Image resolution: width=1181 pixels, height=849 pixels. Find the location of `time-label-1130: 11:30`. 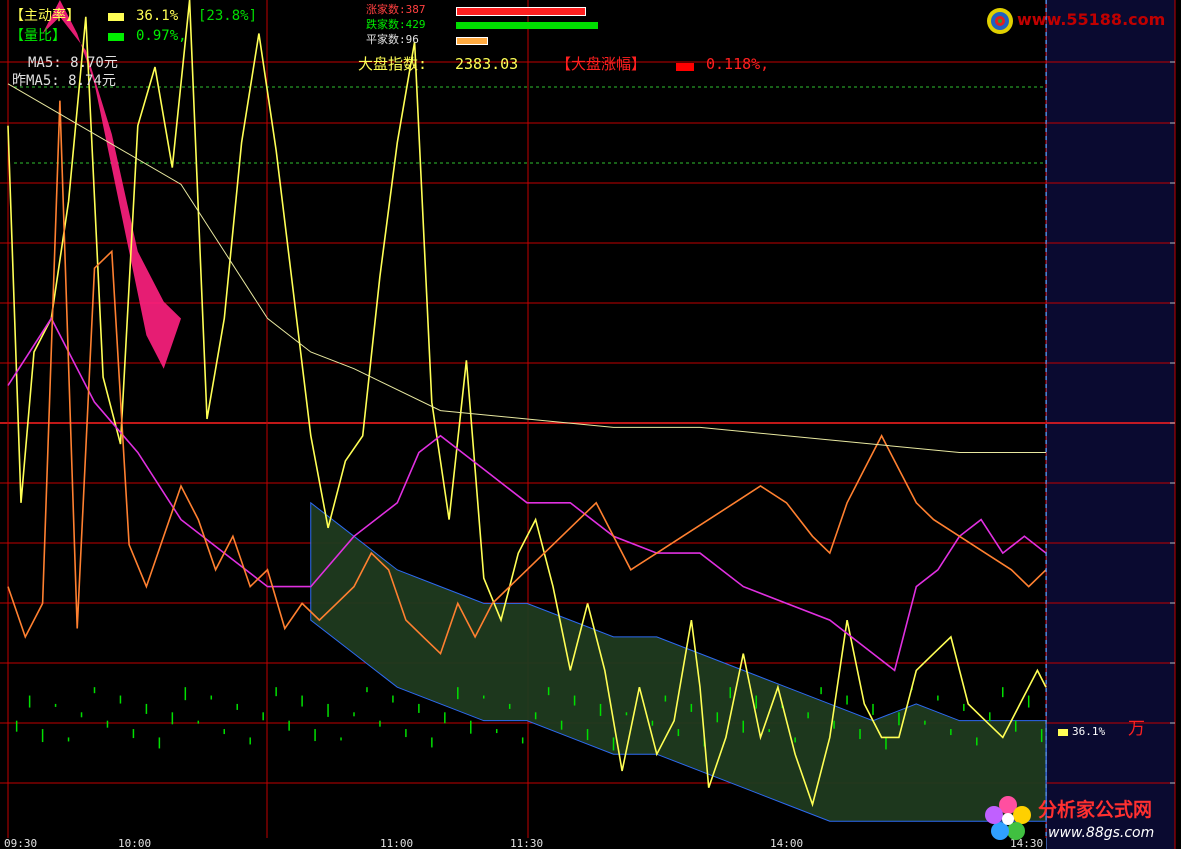

time-label-1130: 11:30 is located at coordinates (527, 843).